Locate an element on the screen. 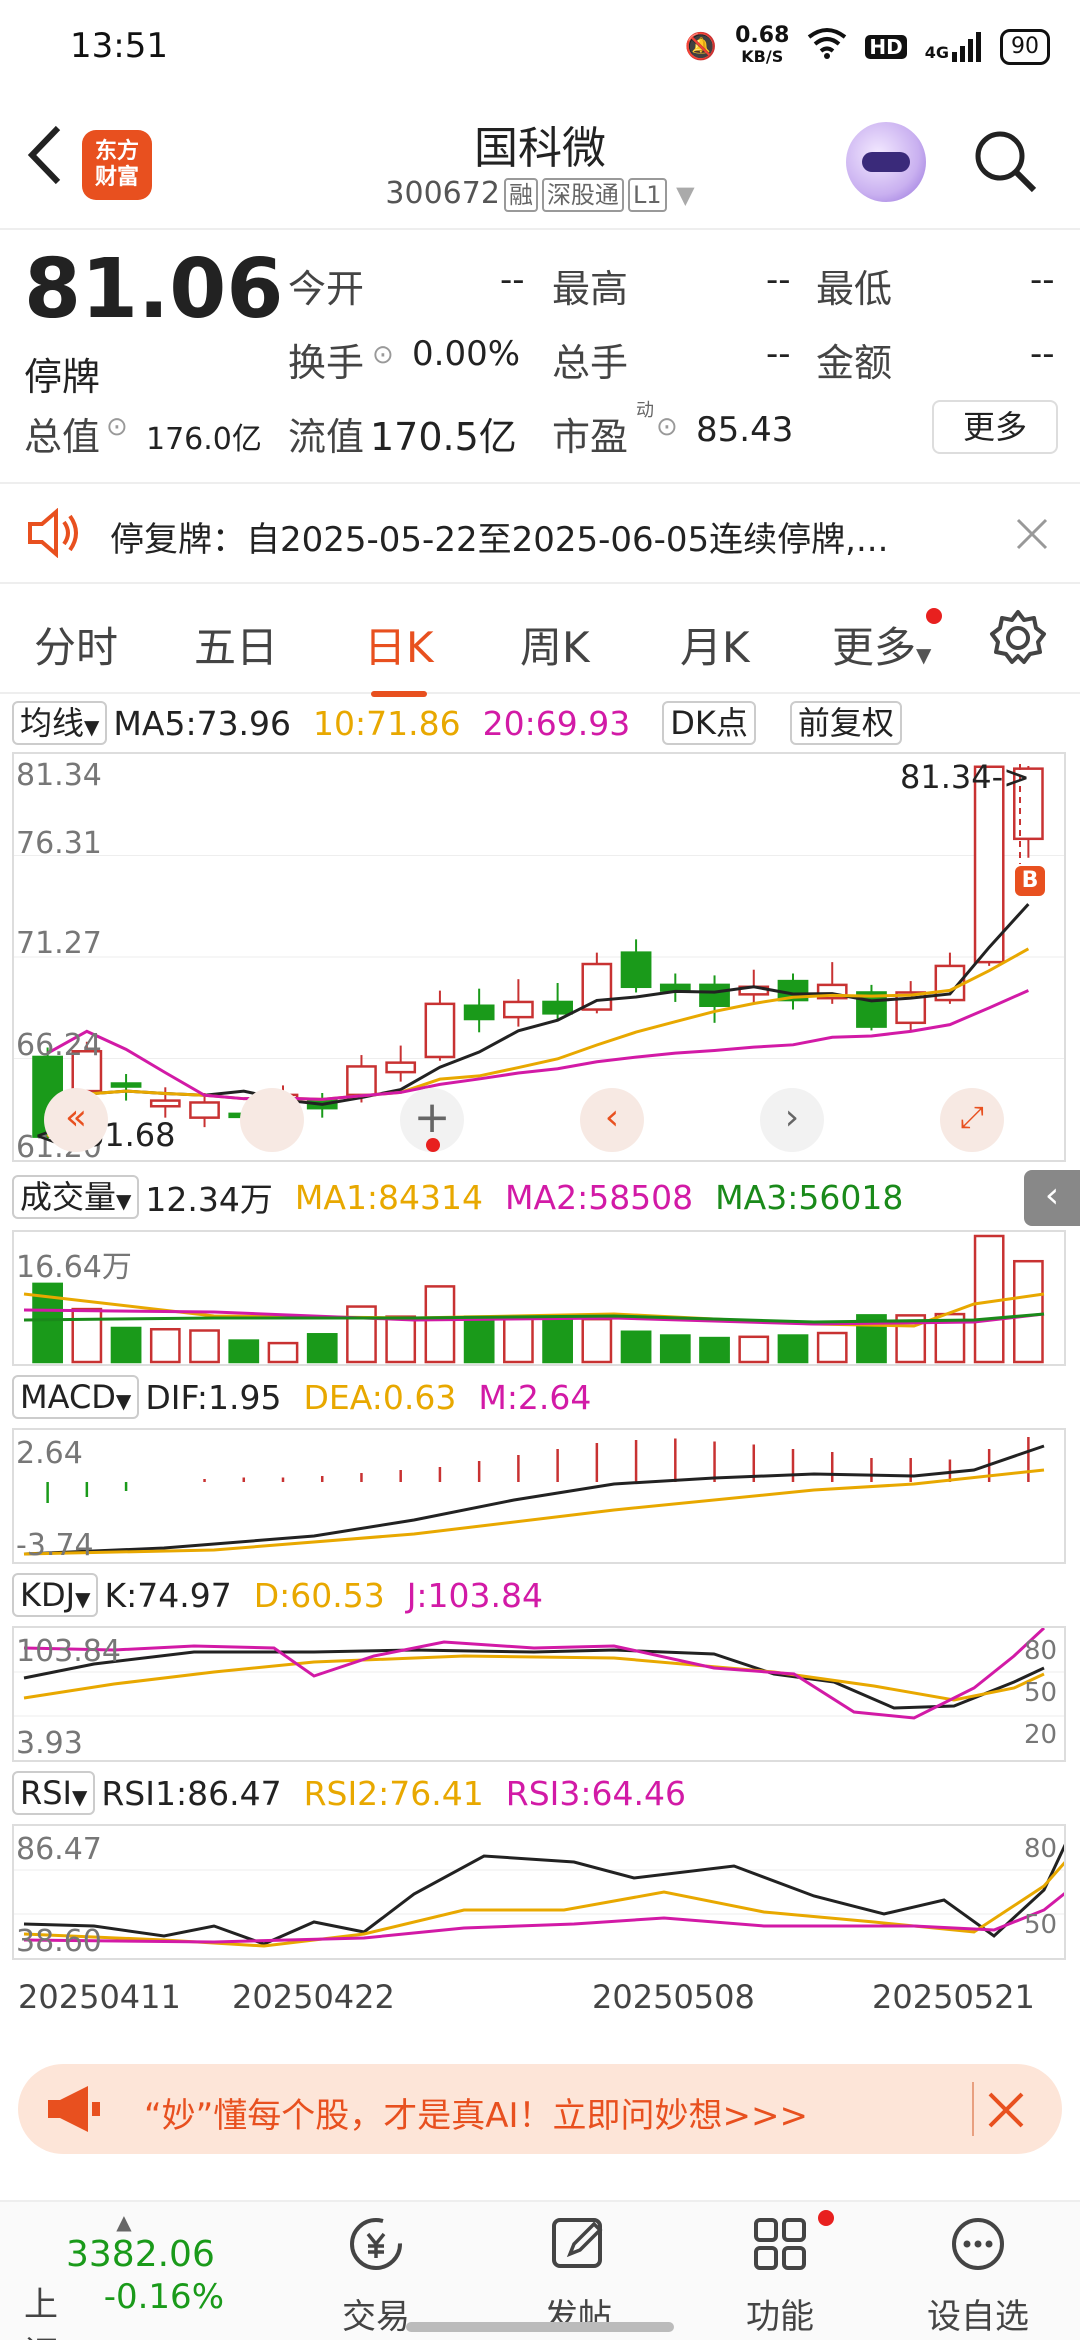  bottom-navigation: ▲ 3382.06 上证 -0.16% 交易 发帖 功能 设自选 is located at coordinates (540, 2270).